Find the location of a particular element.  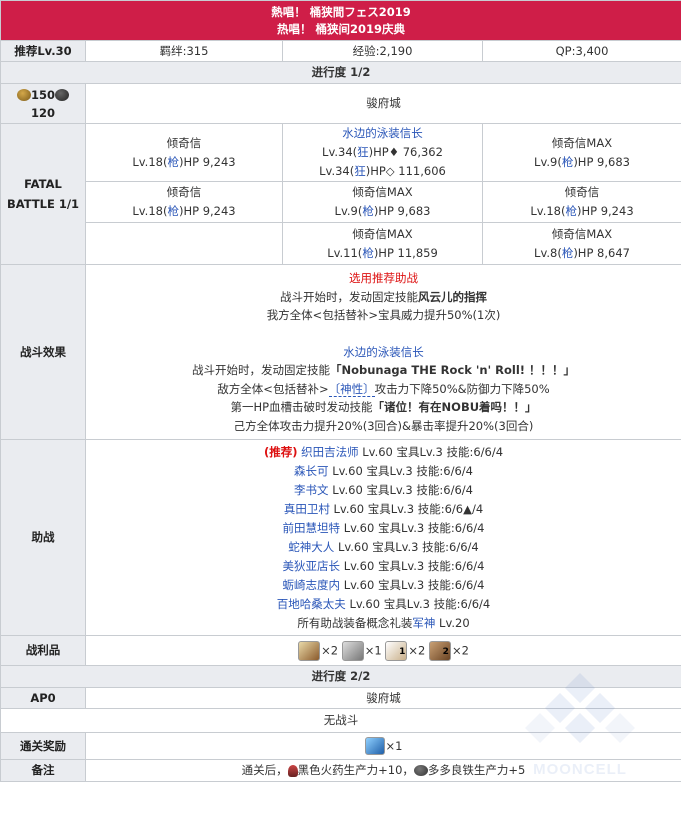

break-skill-effect: 己方全体攻击力提升20%(3回合)&暴击率提升20%(3回合) is located at coordinates (383, 425).